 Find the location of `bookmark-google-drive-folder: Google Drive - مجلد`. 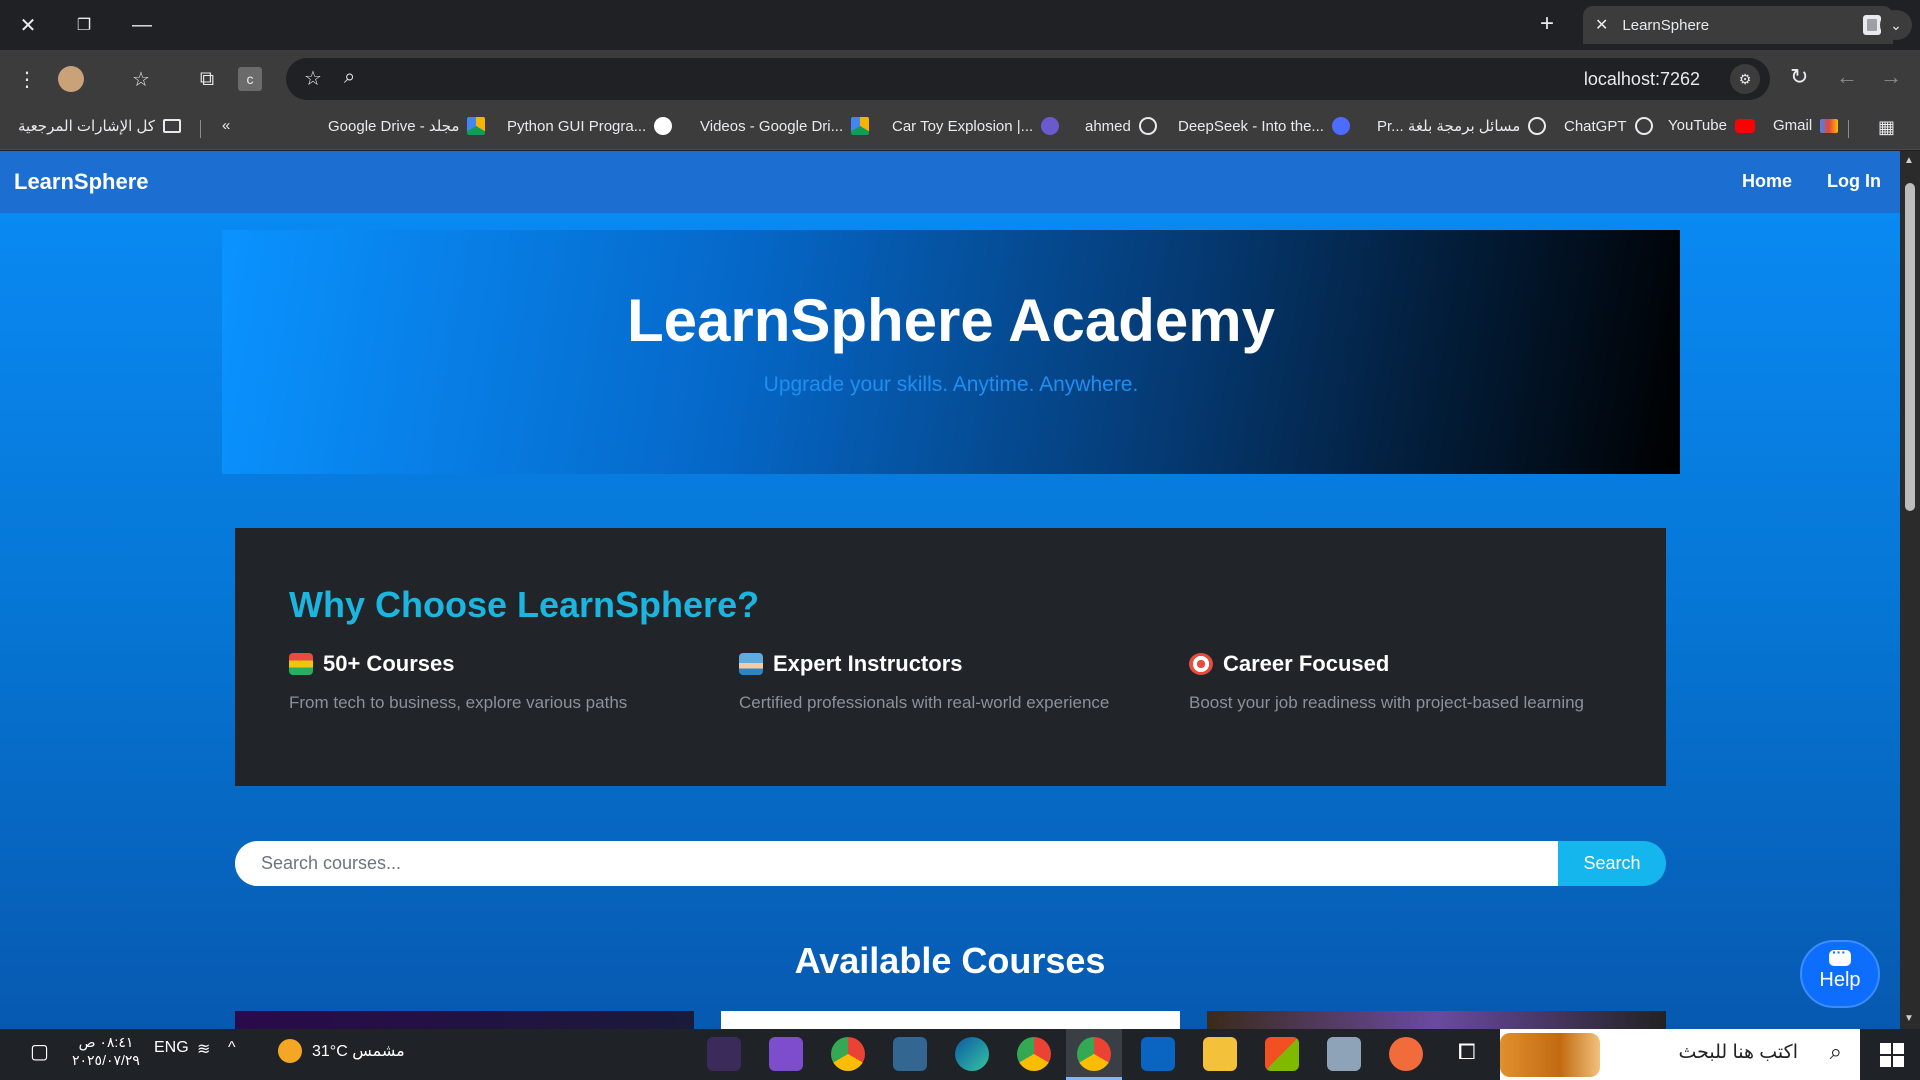

bookmark-google-drive-folder: Google Drive - مجلد is located at coordinates (407, 126).